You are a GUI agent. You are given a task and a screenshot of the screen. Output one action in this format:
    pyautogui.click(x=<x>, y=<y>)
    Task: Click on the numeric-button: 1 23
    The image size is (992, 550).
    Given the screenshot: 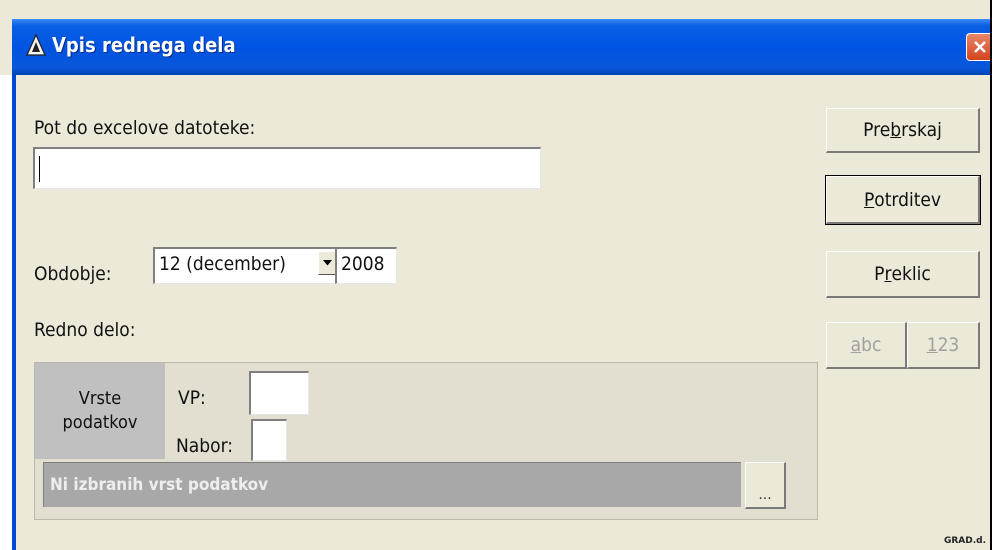 What is the action you would take?
    pyautogui.click(x=943, y=345)
    